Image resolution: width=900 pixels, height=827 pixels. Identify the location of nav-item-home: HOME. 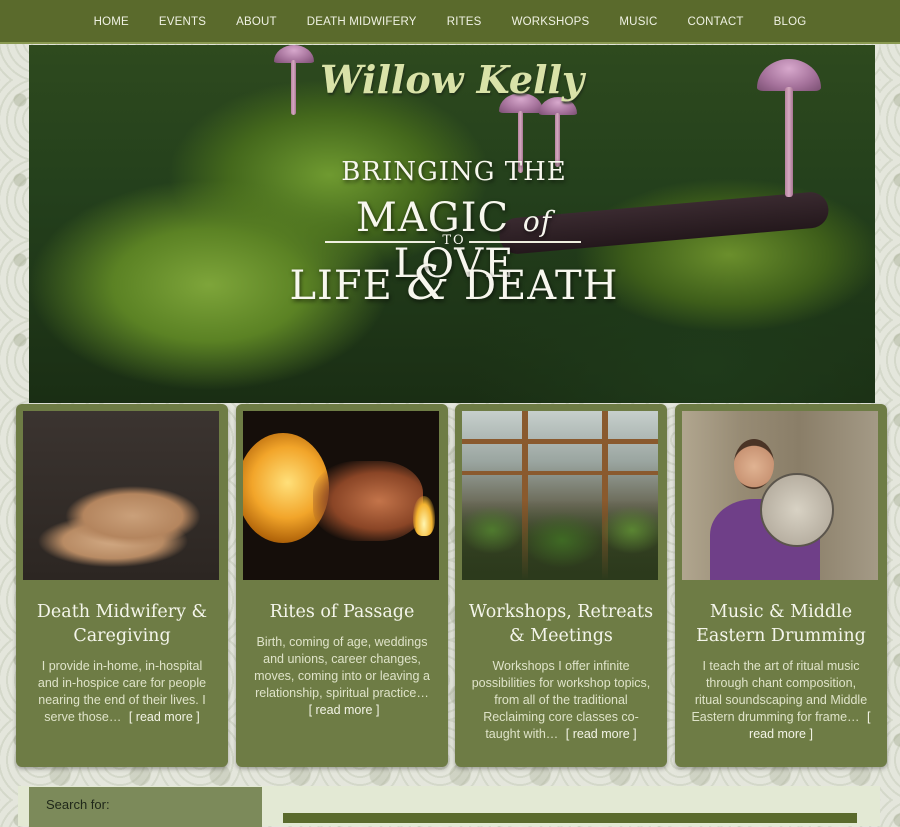
(111, 22).